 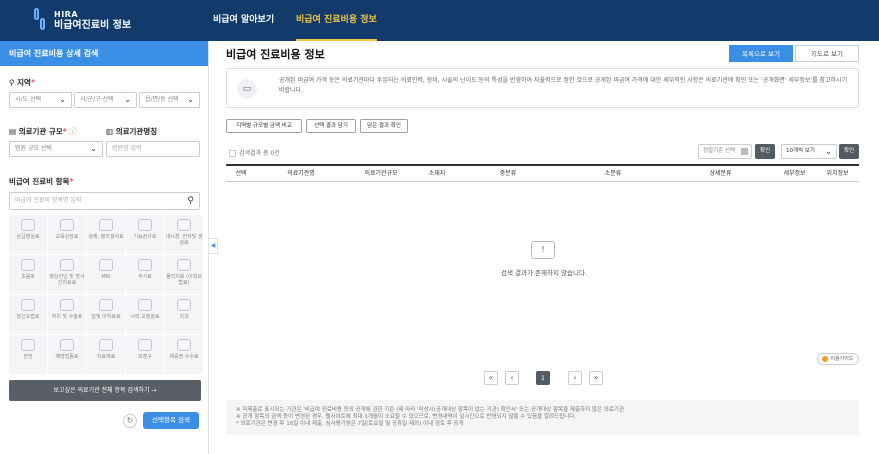 I want to click on current-page: 1, so click(x=543, y=378).